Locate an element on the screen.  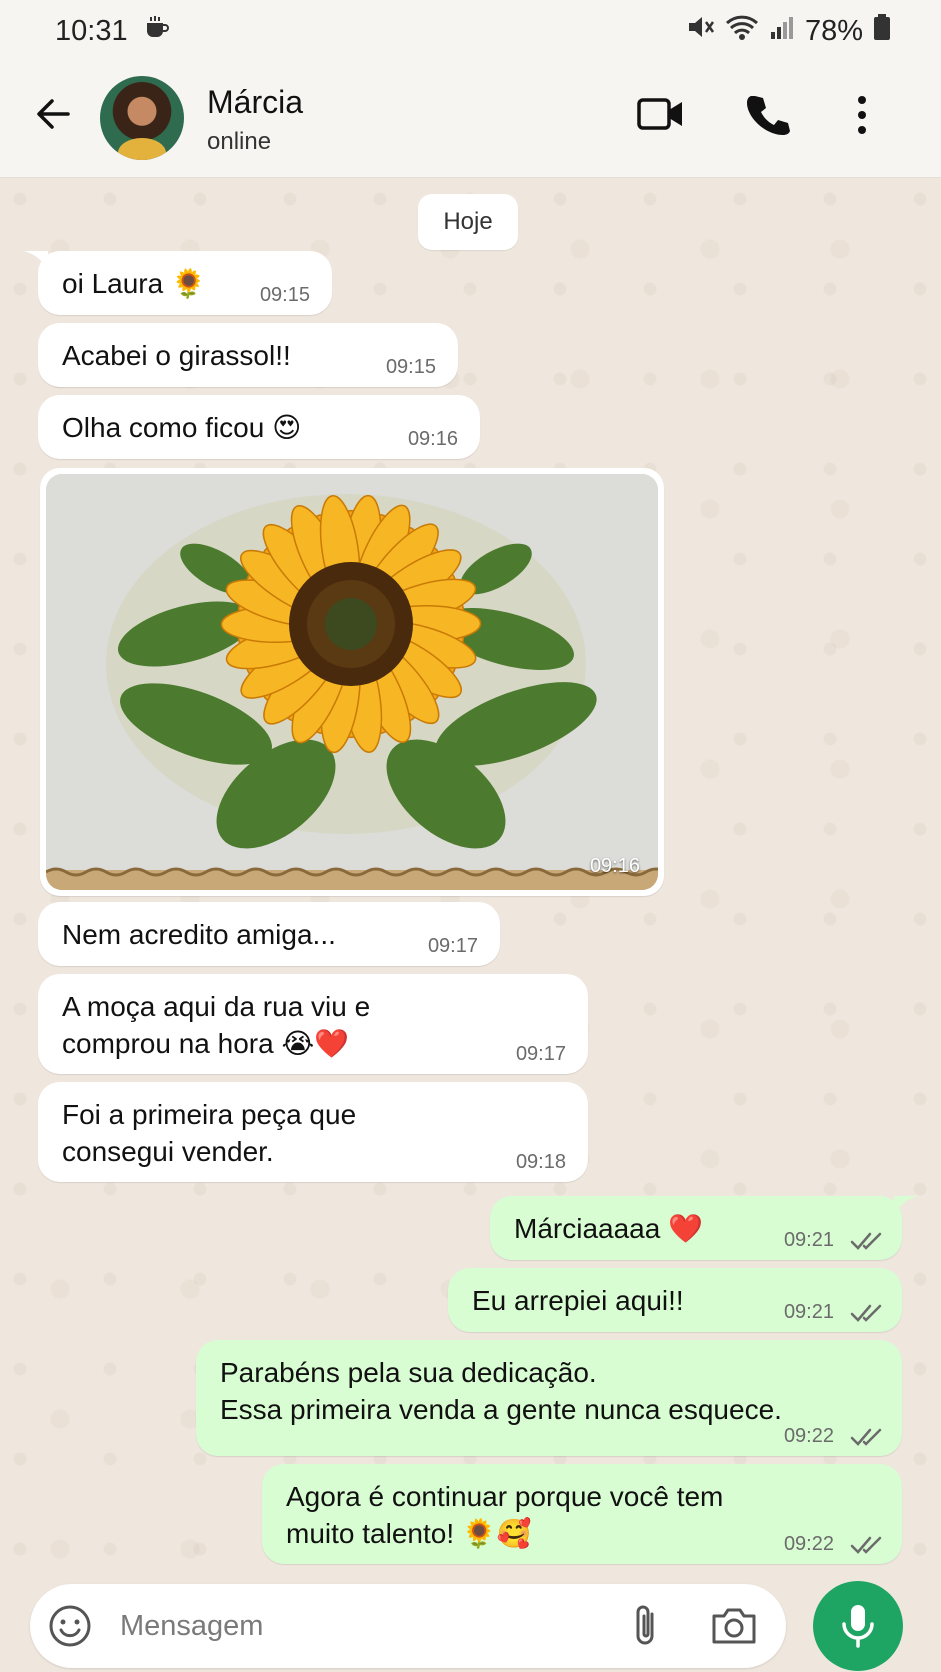
message-incoming: Olha como ficou 😍 09:16 is located at coordinates (259, 427).